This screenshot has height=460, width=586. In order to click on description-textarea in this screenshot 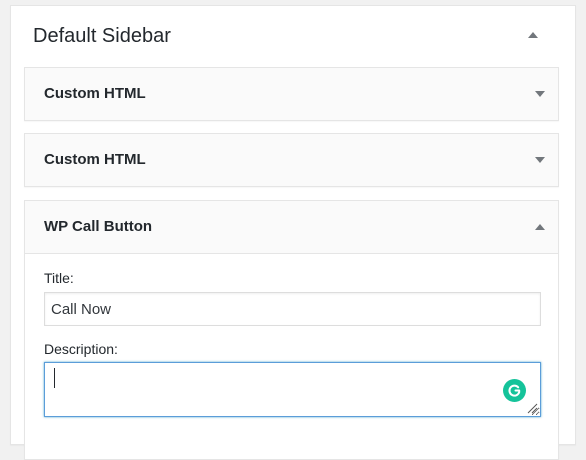, I will do `click(292, 389)`.